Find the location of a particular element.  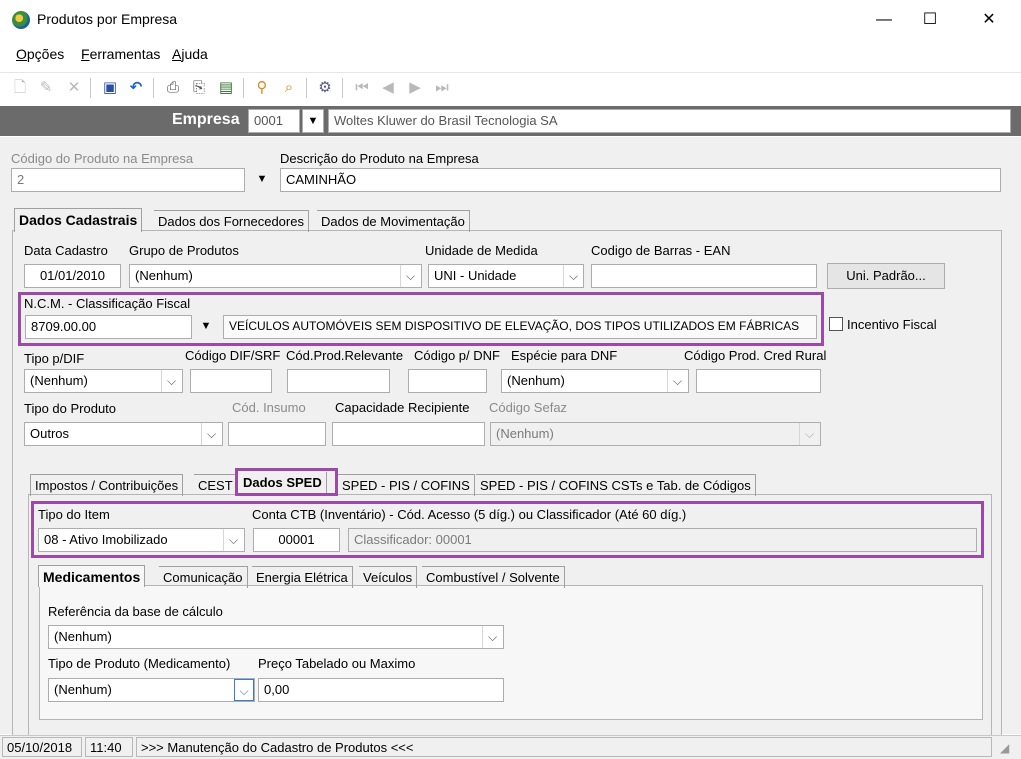

codigo-sefaz-label: Código Sefaz is located at coordinates (528, 407).